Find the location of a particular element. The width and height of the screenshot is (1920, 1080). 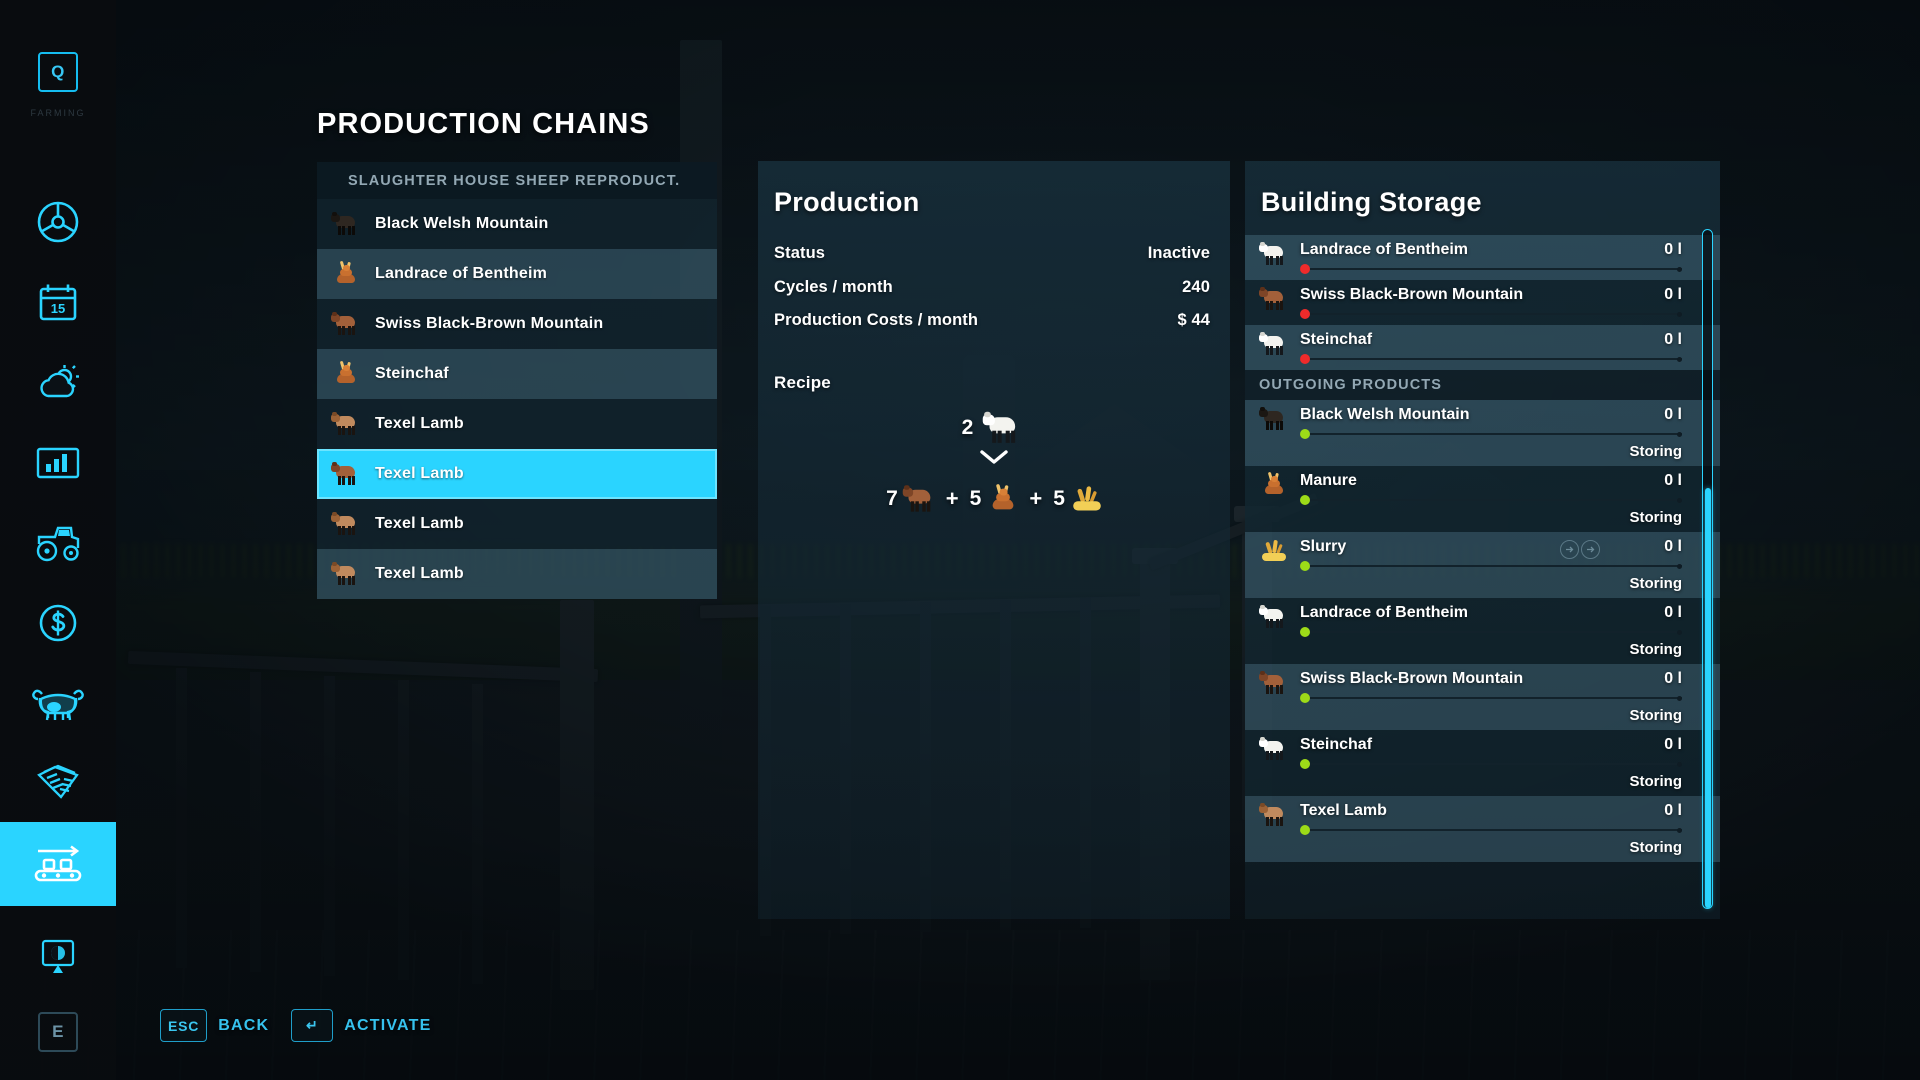

dollar-icon is located at coordinates (58, 623).